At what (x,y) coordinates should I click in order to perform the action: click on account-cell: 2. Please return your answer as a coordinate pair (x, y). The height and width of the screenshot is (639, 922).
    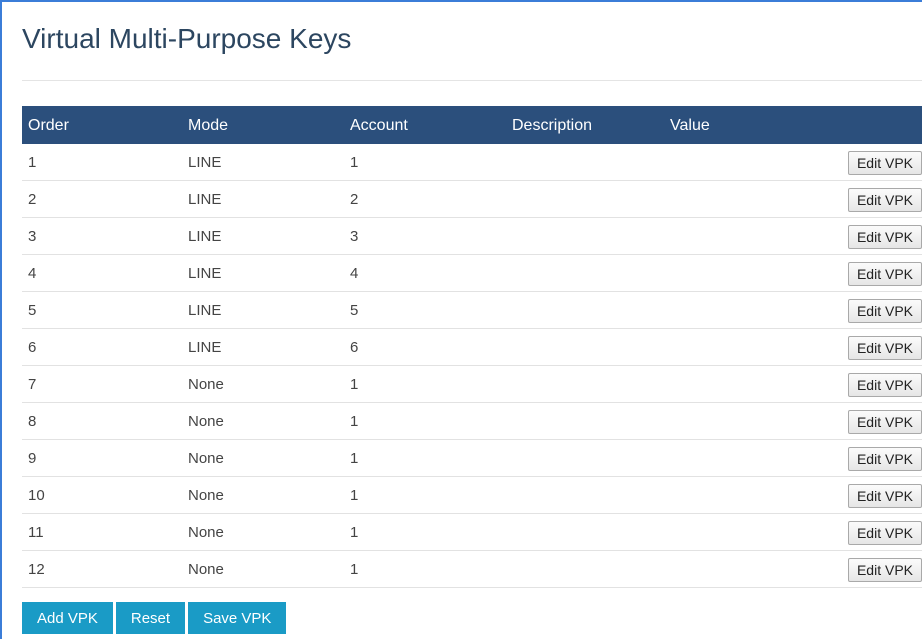
    Looking at the image, I should click on (354, 199).